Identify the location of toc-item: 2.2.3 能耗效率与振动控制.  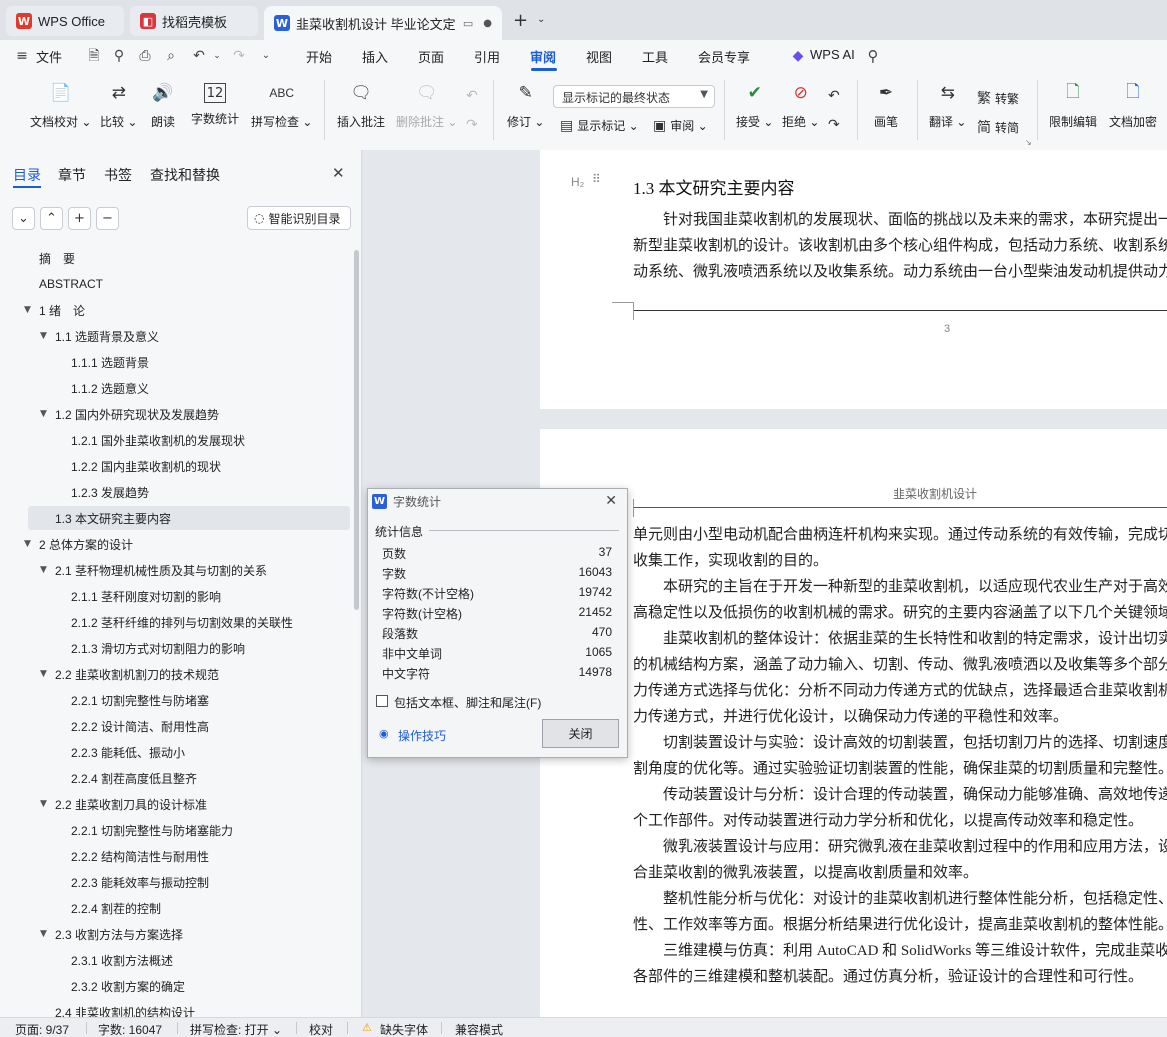
(176, 882).